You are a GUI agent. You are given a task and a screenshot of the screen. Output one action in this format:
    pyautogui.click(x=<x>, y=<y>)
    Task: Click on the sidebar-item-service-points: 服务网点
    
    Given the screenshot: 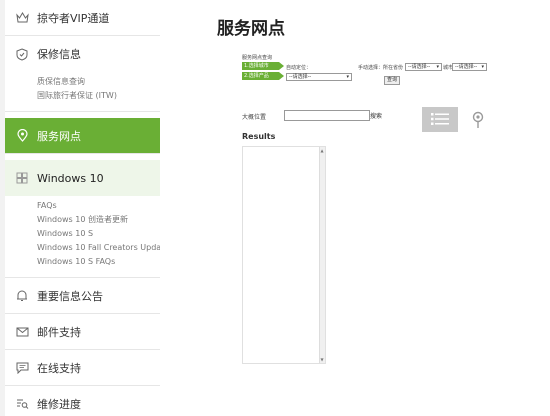 What is the action you would take?
    pyautogui.click(x=82, y=136)
    